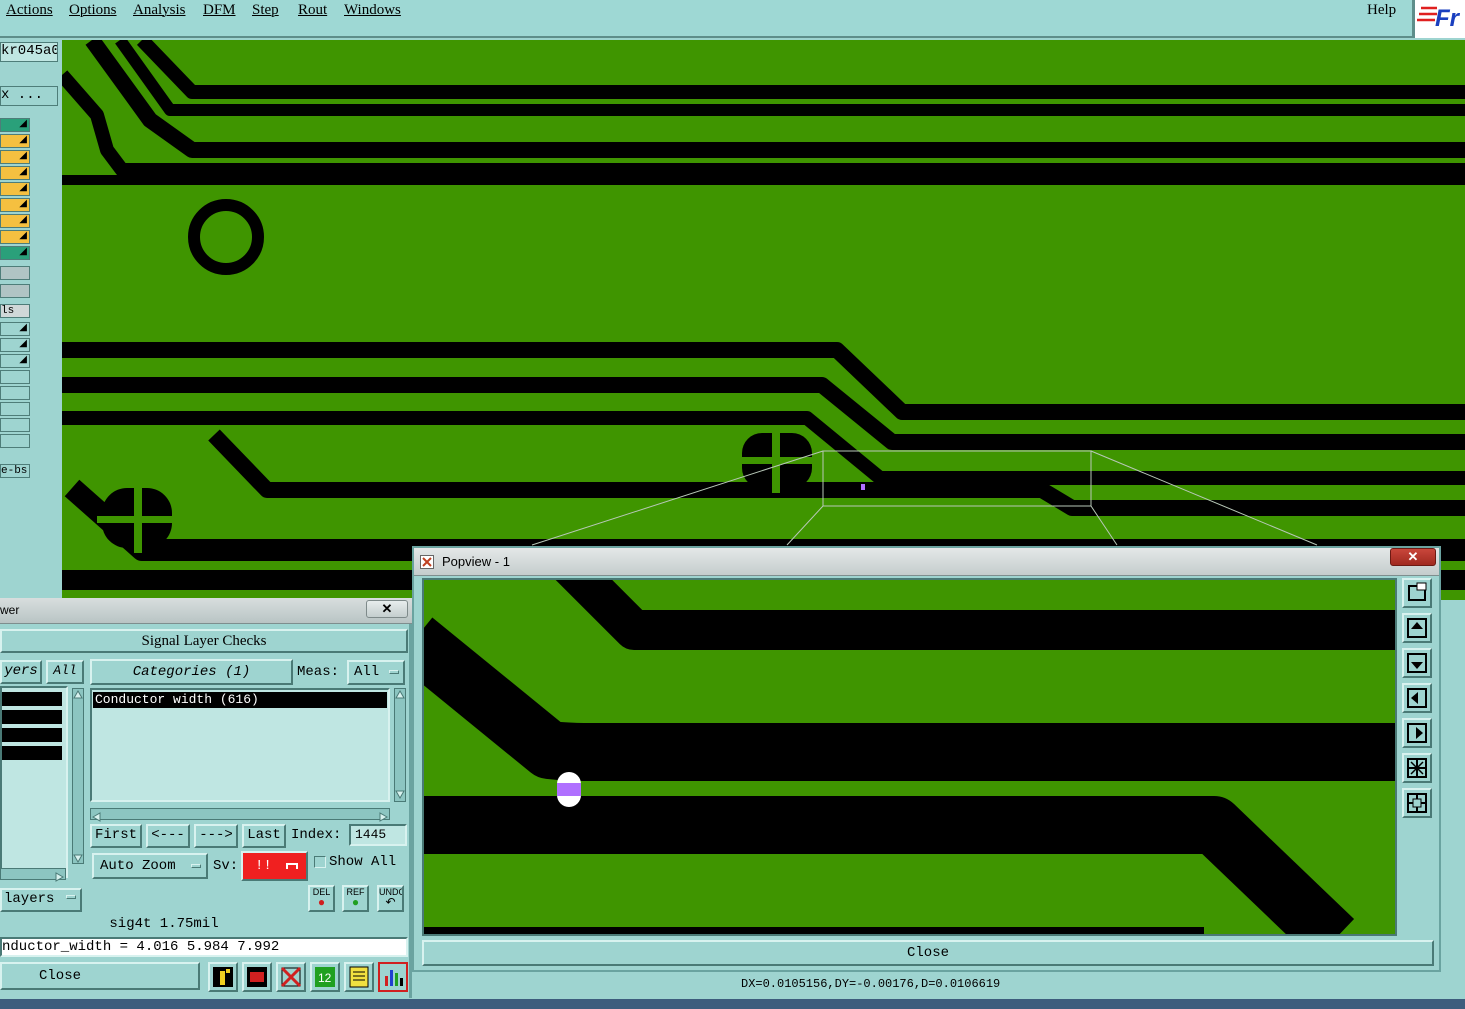  Describe the element at coordinates (240, 700) in the screenshot. I see `category-list-item-selected: Conductor width (616)` at that location.